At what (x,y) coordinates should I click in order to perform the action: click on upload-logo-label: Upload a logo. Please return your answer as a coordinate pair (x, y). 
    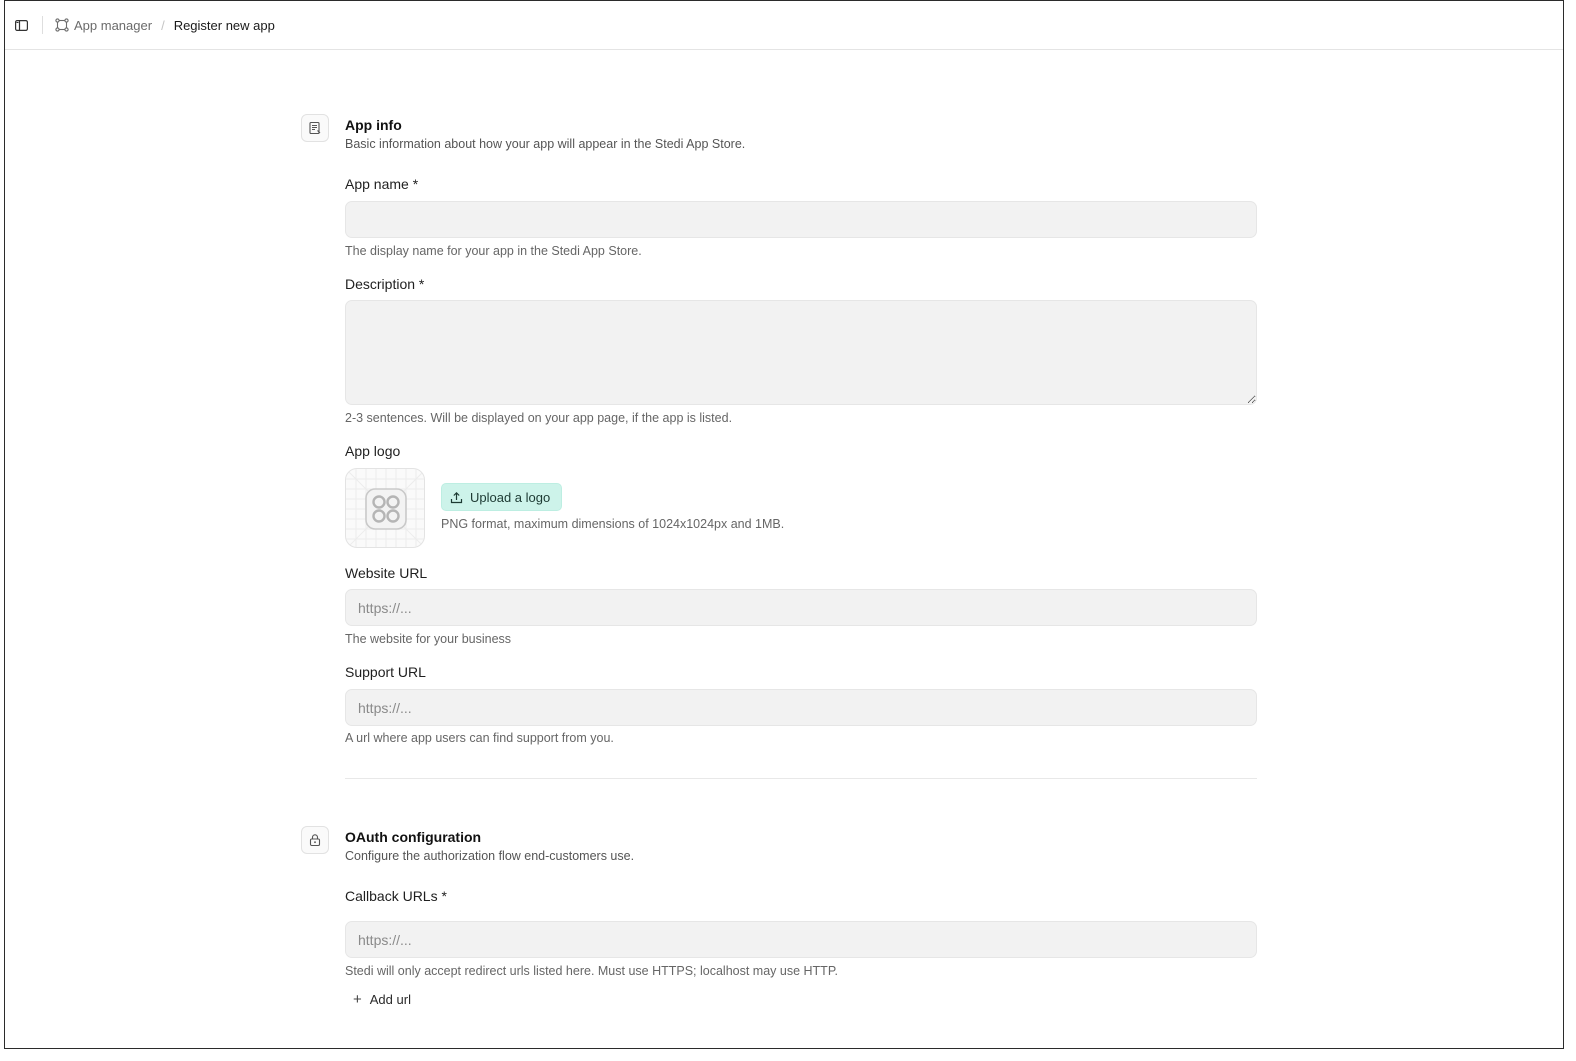
    Looking at the image, I should click on (510, 497).